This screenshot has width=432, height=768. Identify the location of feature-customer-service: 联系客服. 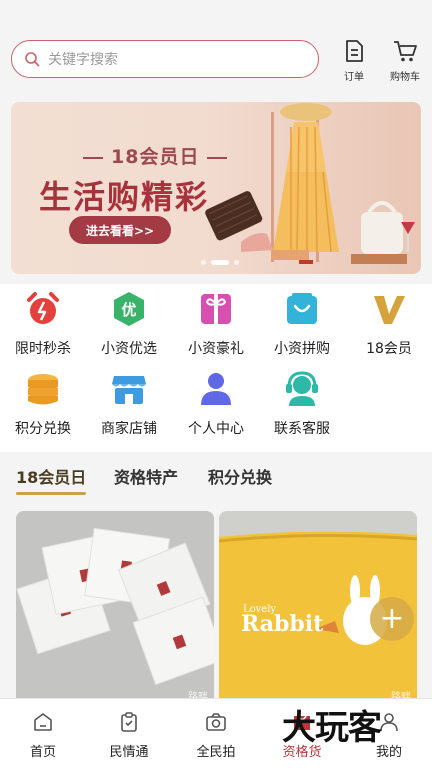
(302, 406).